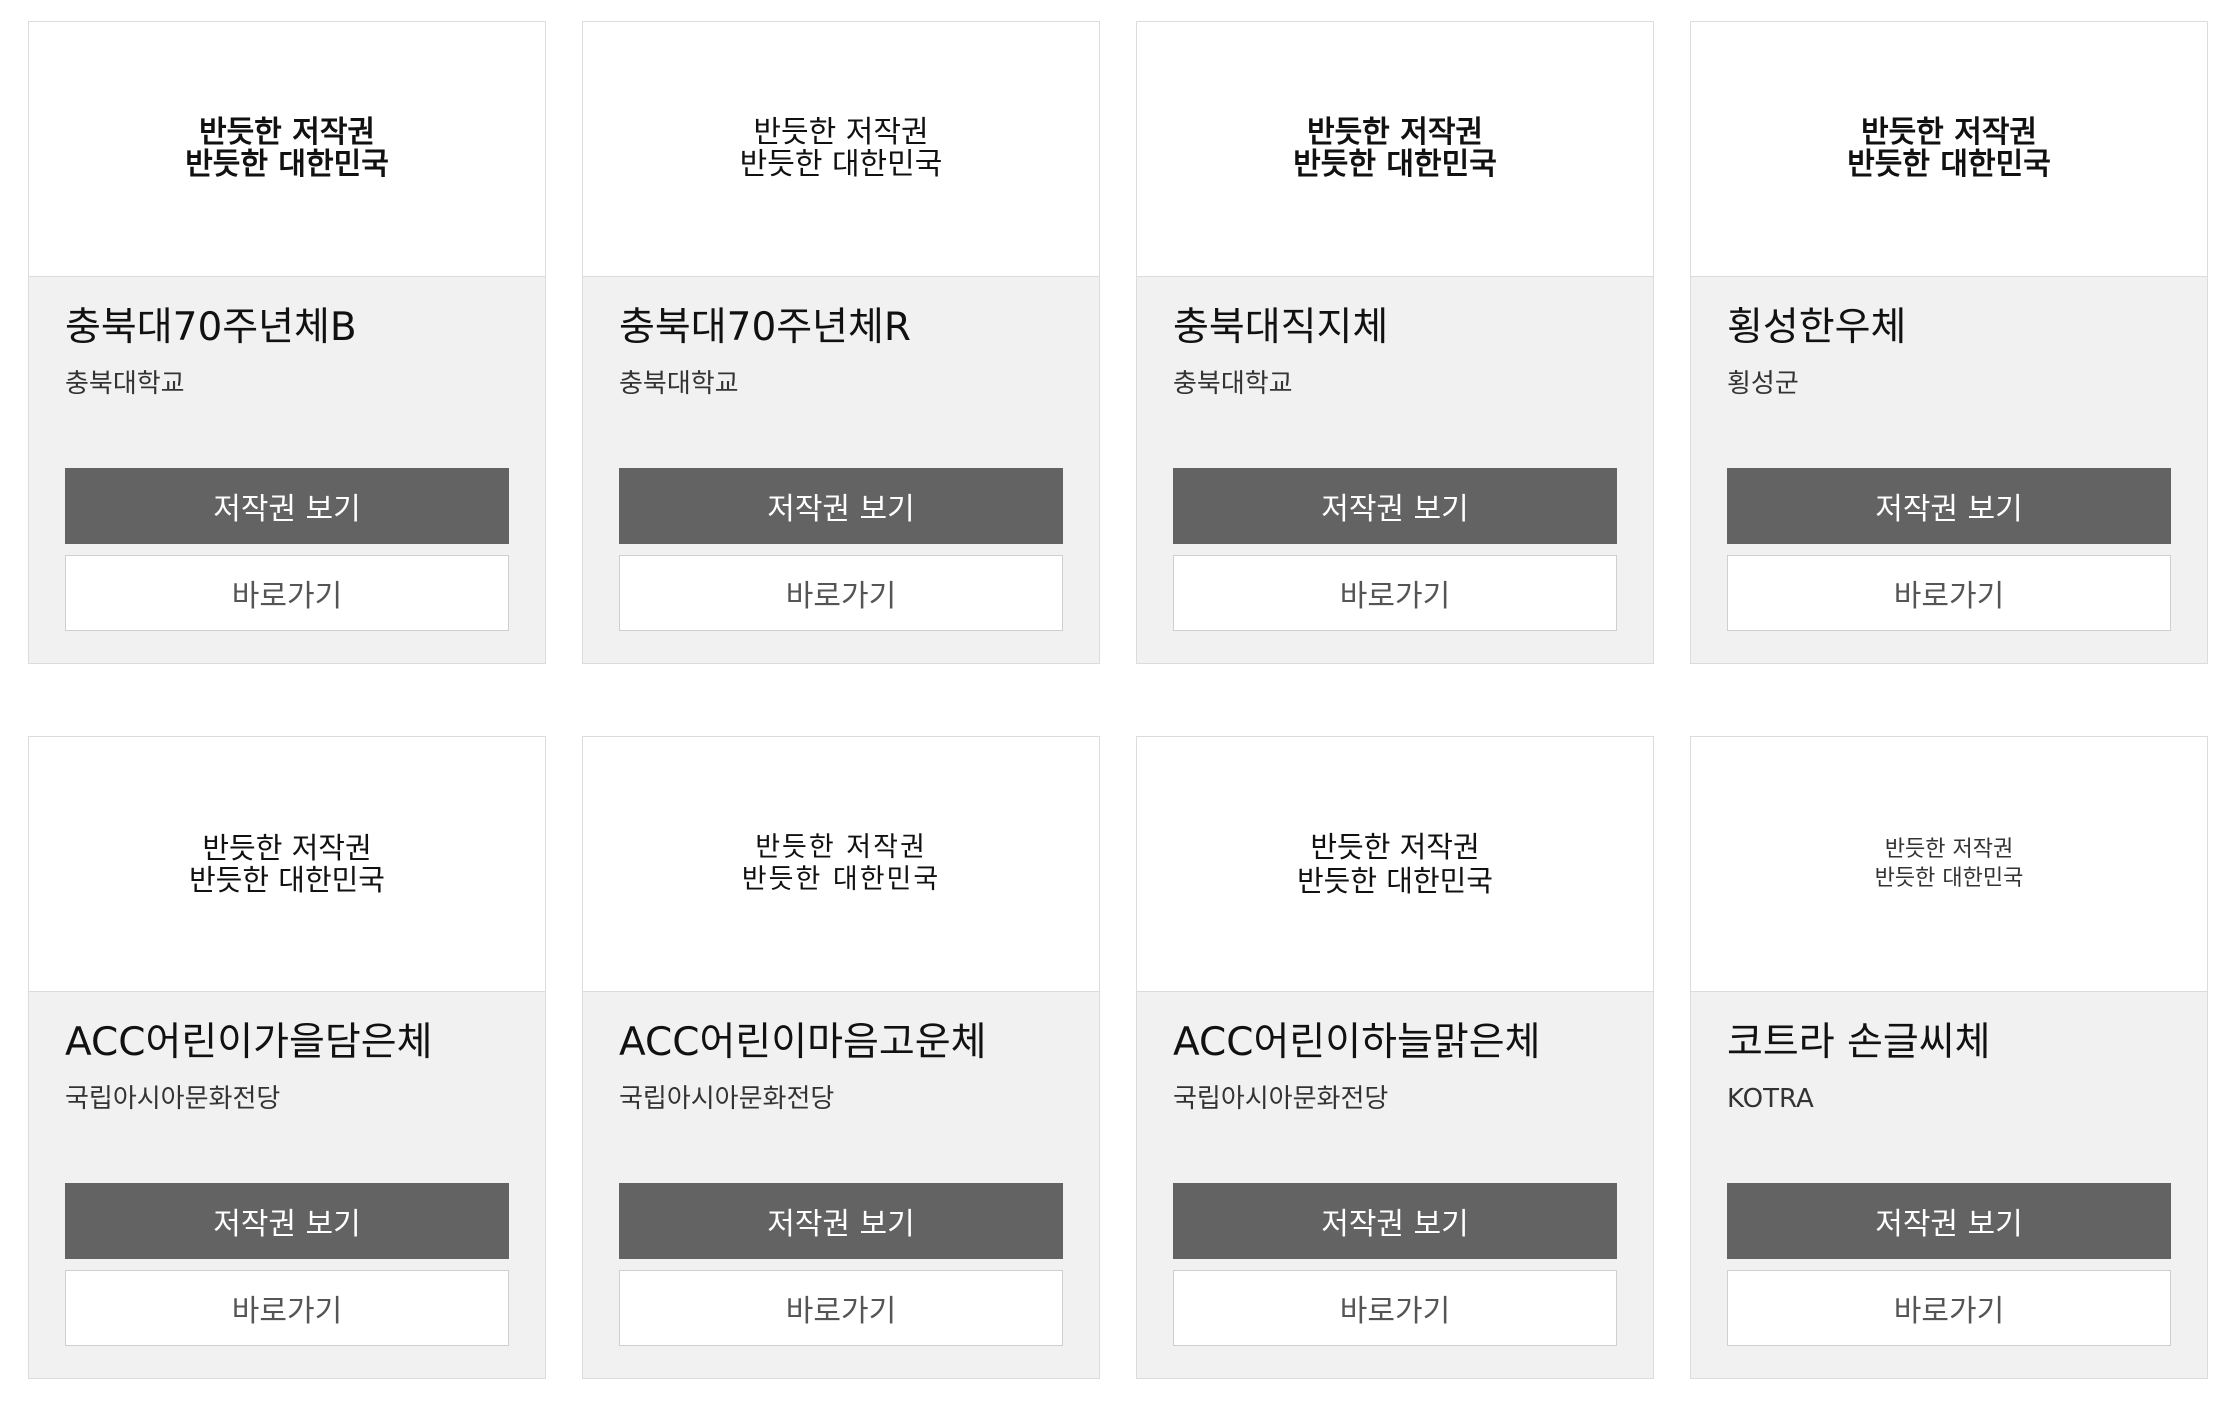 The width and height of the screenshot is (2227, 1402). Describe the element at coordinates (1859, 1042) in the screenshot. I see `font-name: 코트라 손글씨체` at that location.